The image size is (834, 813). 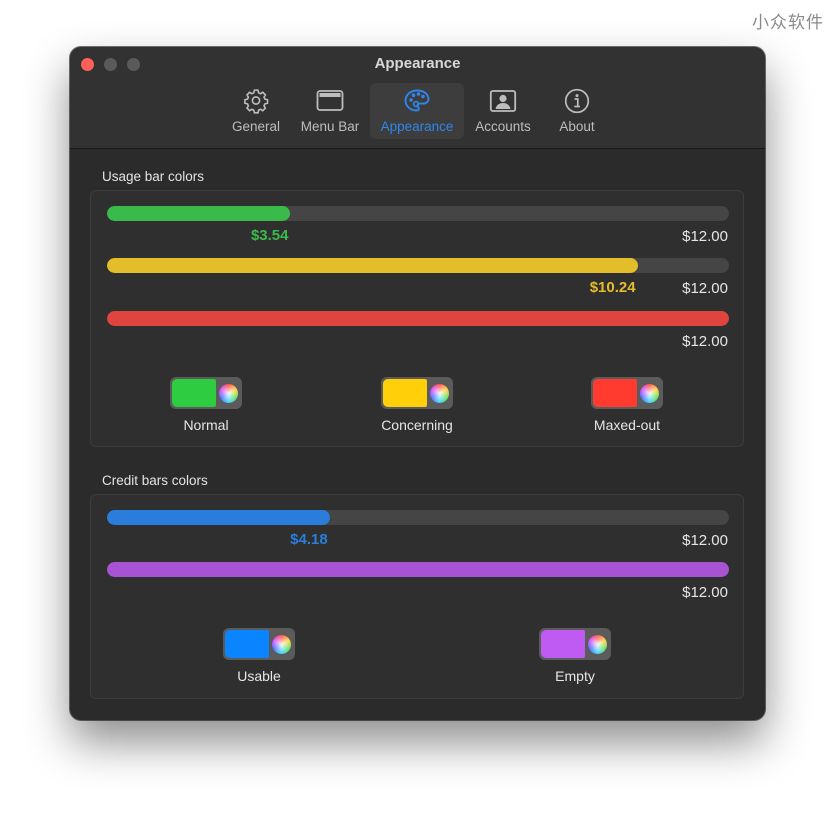 I want to click on swatch-normal: Normal, so click(x=206, y=405).